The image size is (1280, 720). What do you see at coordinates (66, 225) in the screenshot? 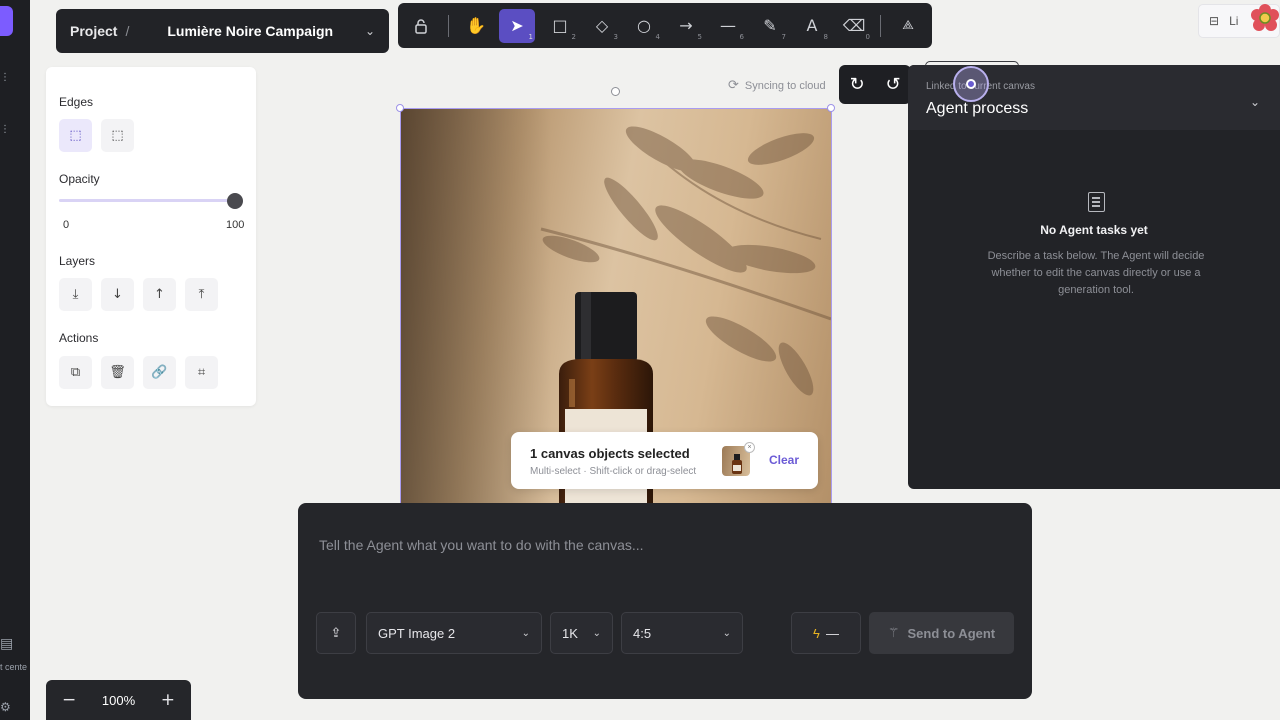
I see `opacity-min: 0` at bounding box center [66, 225].